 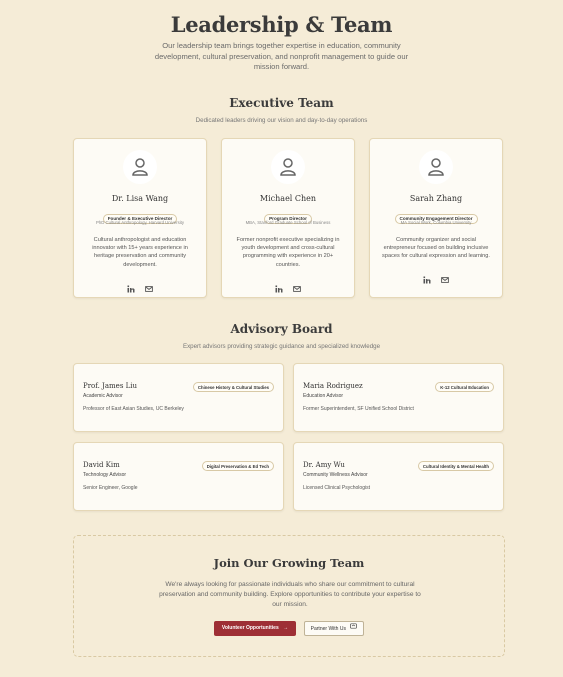 I want to click on volunteer-opportunities-button: Volunteer Opportunities →, so click(x=255, y=628).